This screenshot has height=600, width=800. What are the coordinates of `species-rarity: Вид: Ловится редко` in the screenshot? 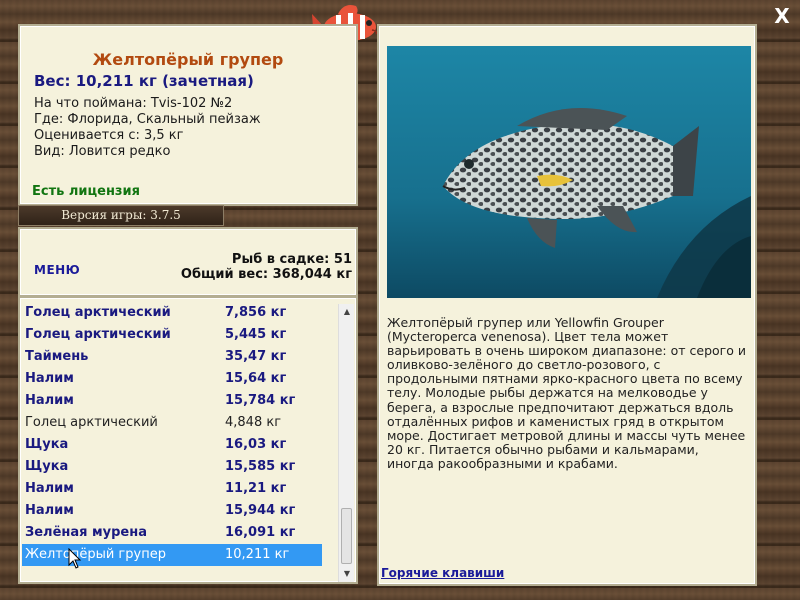 It's located at (102, 151).